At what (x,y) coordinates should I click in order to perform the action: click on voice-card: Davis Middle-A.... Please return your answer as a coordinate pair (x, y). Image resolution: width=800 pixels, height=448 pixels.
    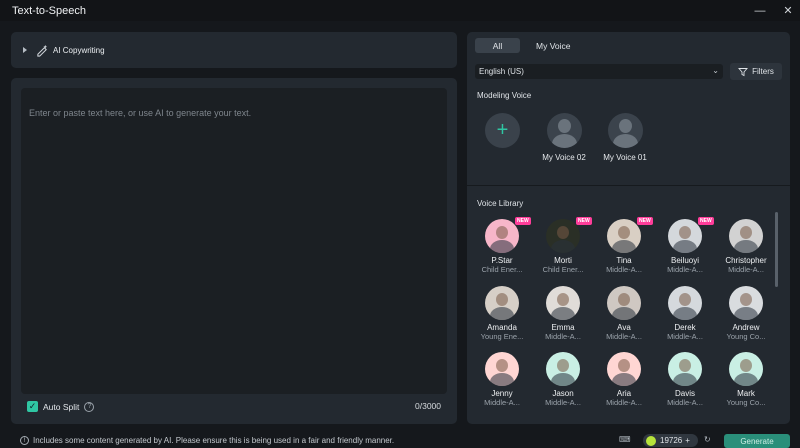
    Looking at the image, I should click on (685, 379).